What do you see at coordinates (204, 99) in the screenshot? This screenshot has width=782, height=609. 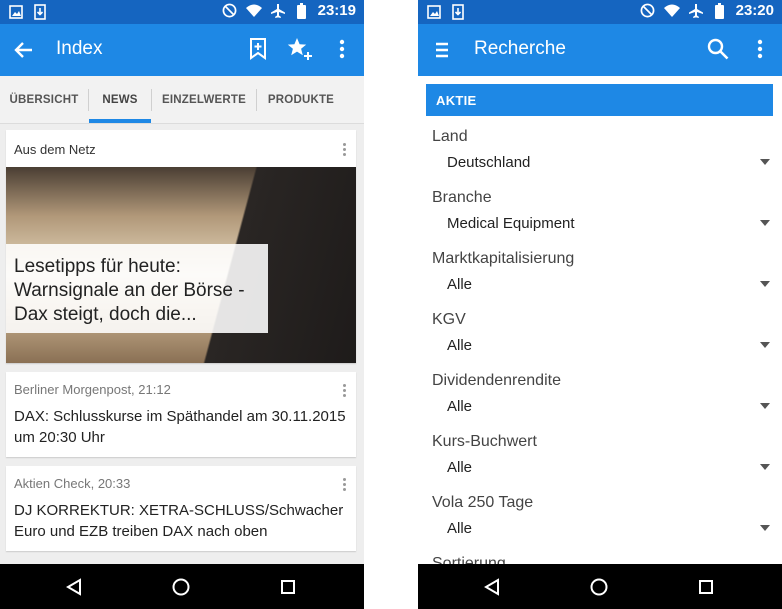 I see `tab-einzelwerte: EINZELWERTE` at bounding box center [204, 99].